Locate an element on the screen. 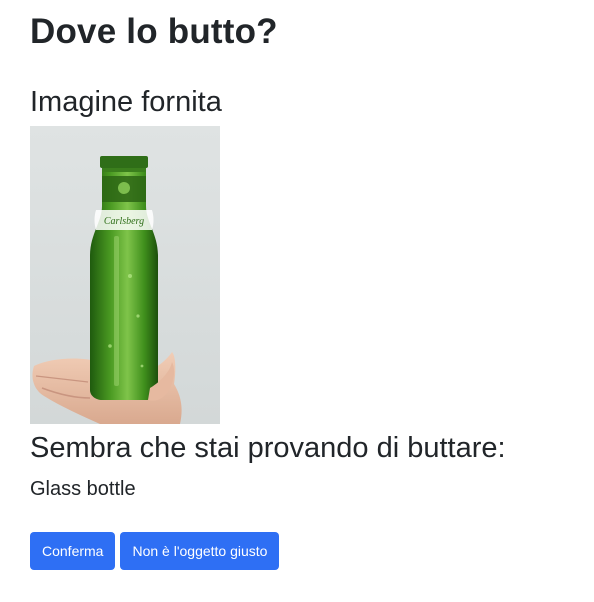 Image resolution: width=594 pixels, height=602 pixels. provided-image-heading: Imagine fornita is located at coordinates (126, 102).